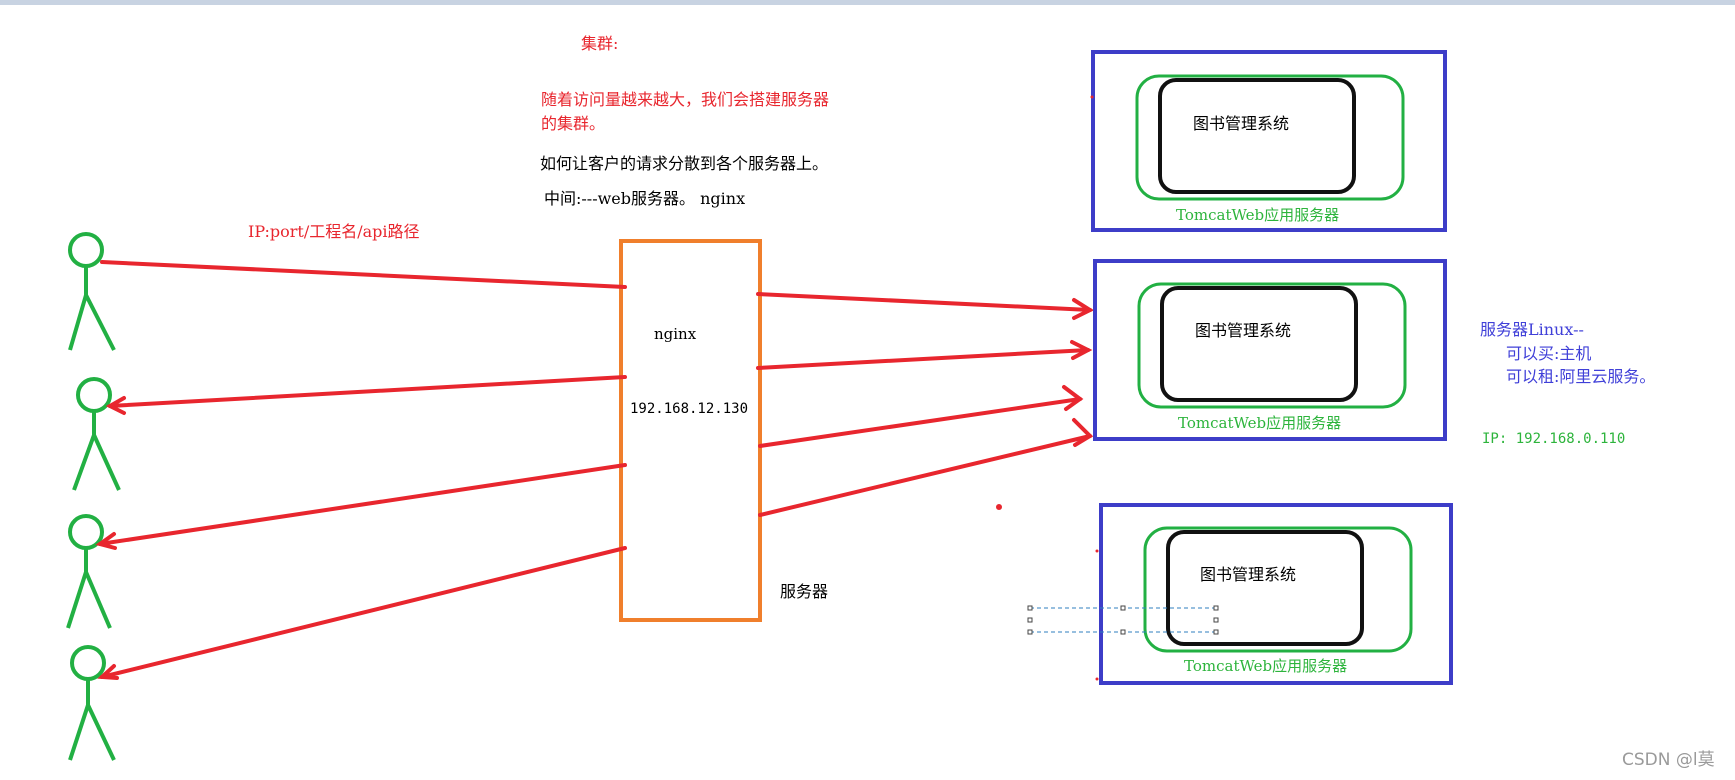 The height and width of the screenshot is (780, 1735). Describe the element at coordinates (1241, 123) in the screenshot. I see `app-label-1: 图书管理系统` at that location.